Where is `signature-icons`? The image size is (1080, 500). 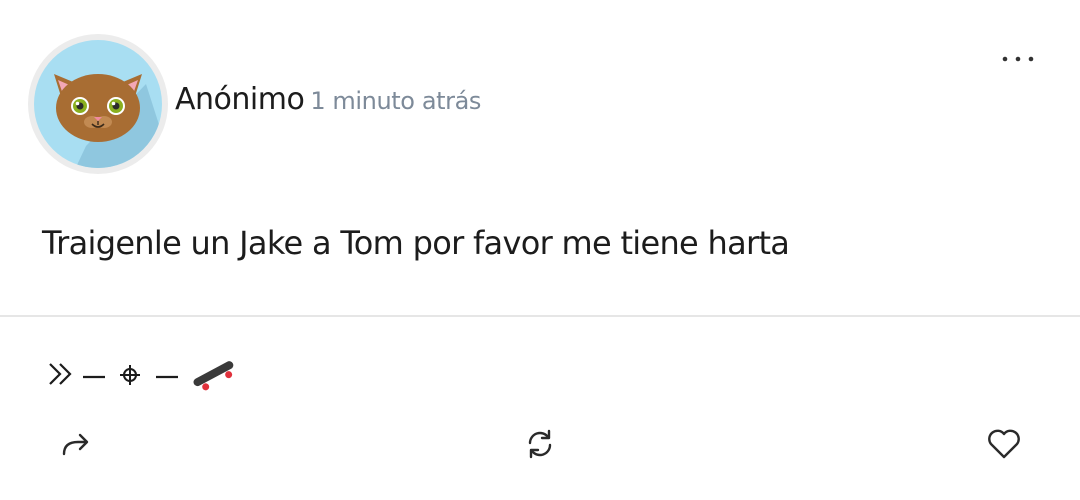
signature-icons is located at coordinates (141, 376).